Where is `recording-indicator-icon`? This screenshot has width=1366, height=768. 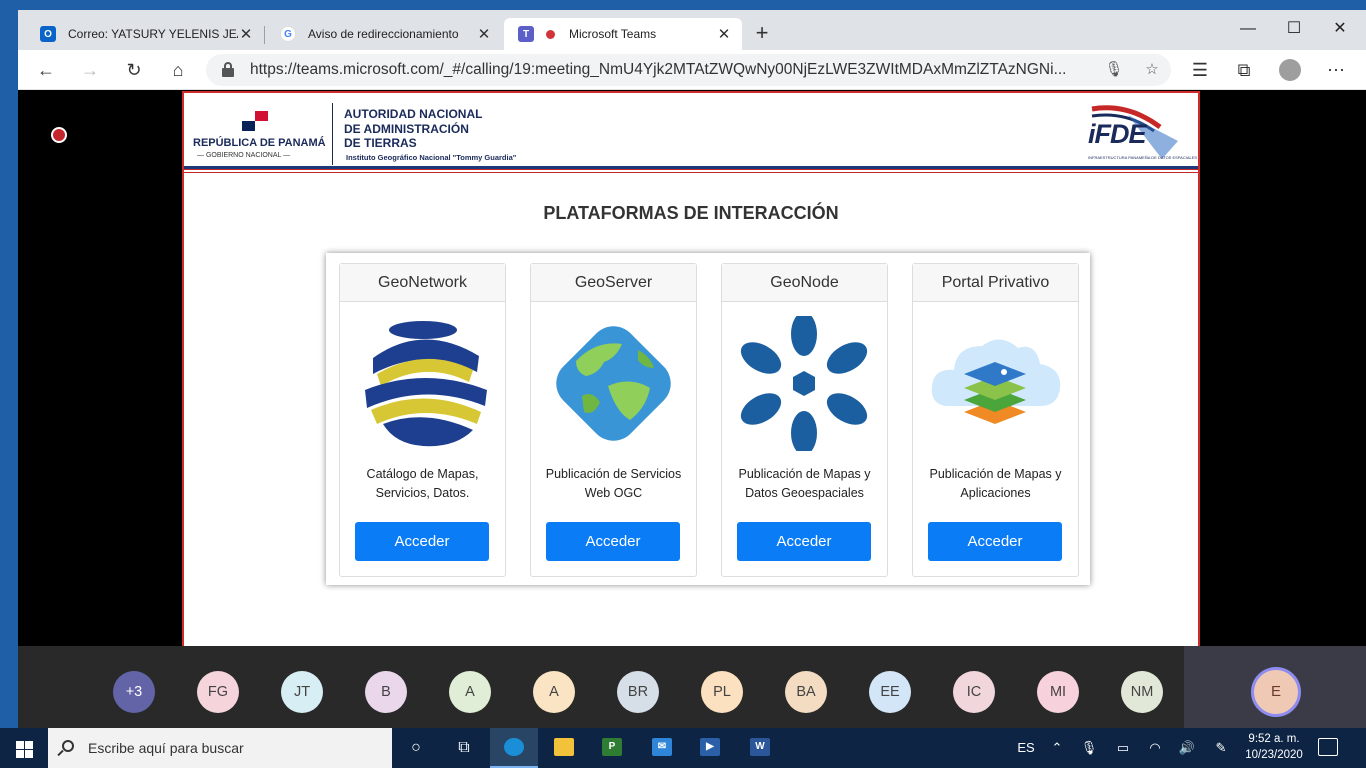
recording-indicator-icon is located at coordinates (59, 135).